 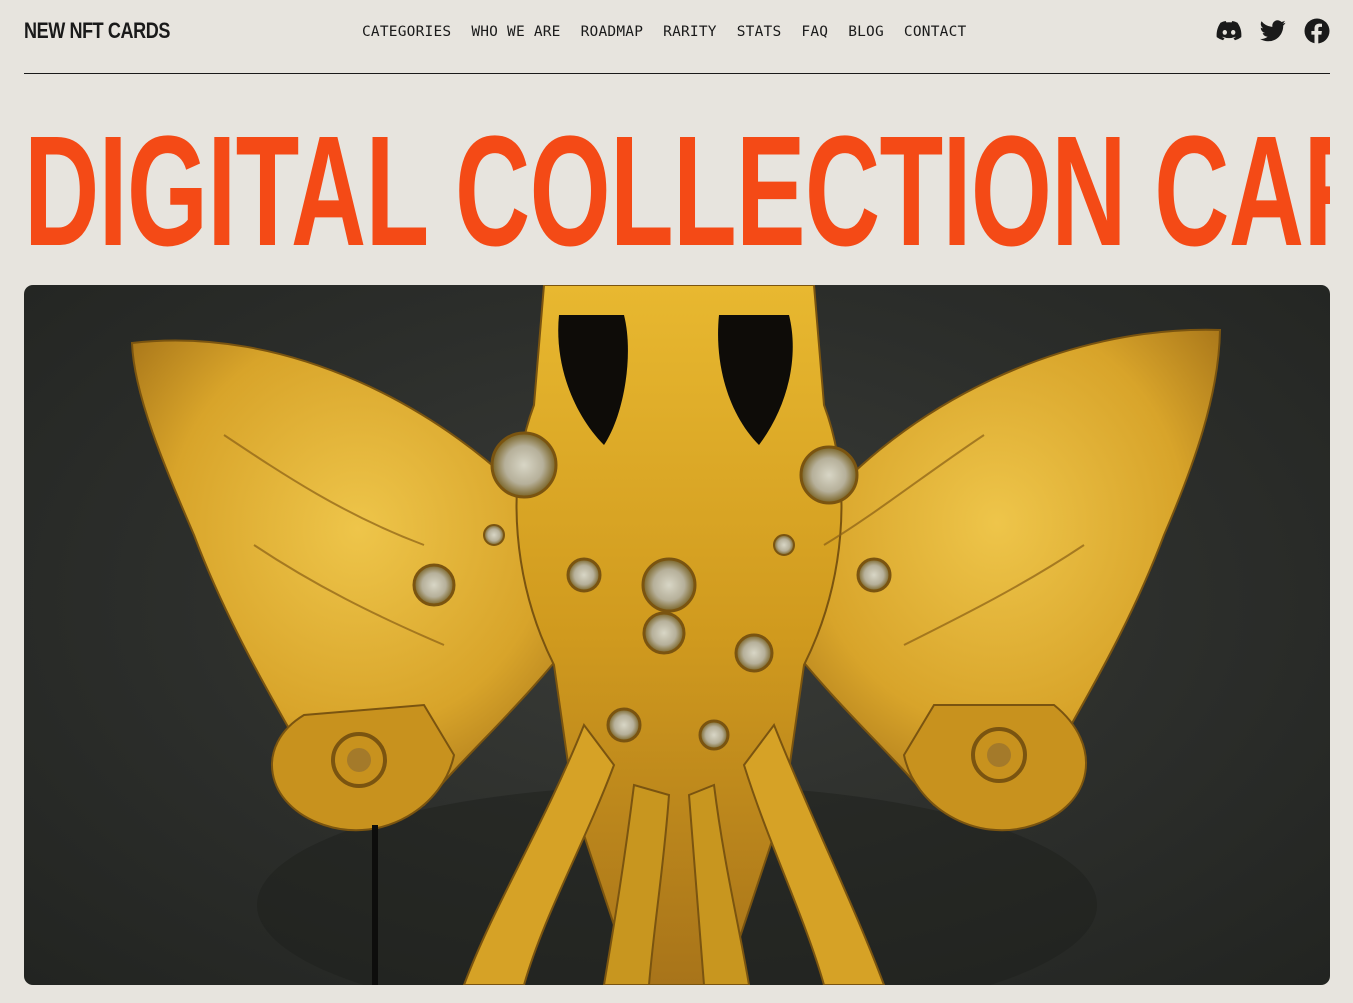 What do you see at coordinates (866, 32) in the screenshot?
I see `nav-item-blog: BLOG` at bounding box center [866, 32].